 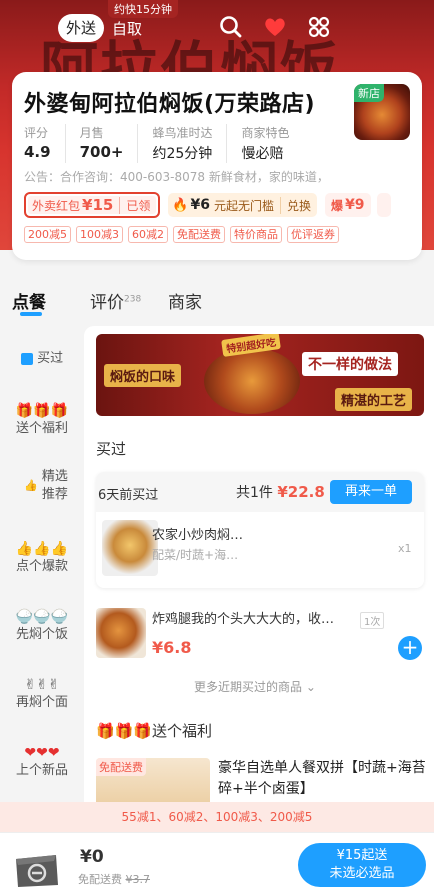 I want to click on tab-order: 点餐, so click(x=29, y=300).